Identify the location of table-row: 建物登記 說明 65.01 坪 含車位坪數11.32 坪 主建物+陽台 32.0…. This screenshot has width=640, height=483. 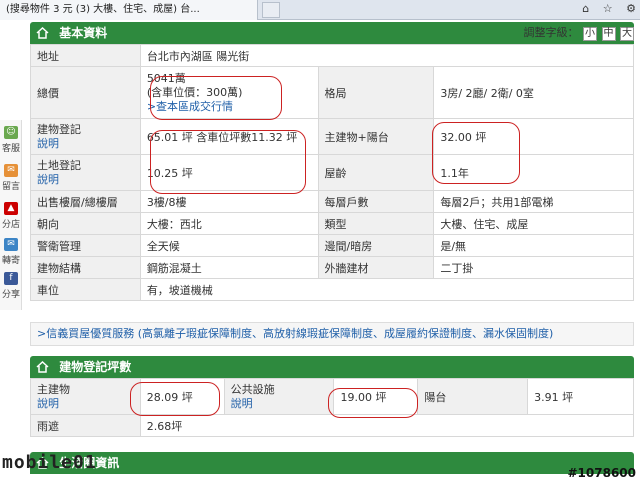
(332, 136).